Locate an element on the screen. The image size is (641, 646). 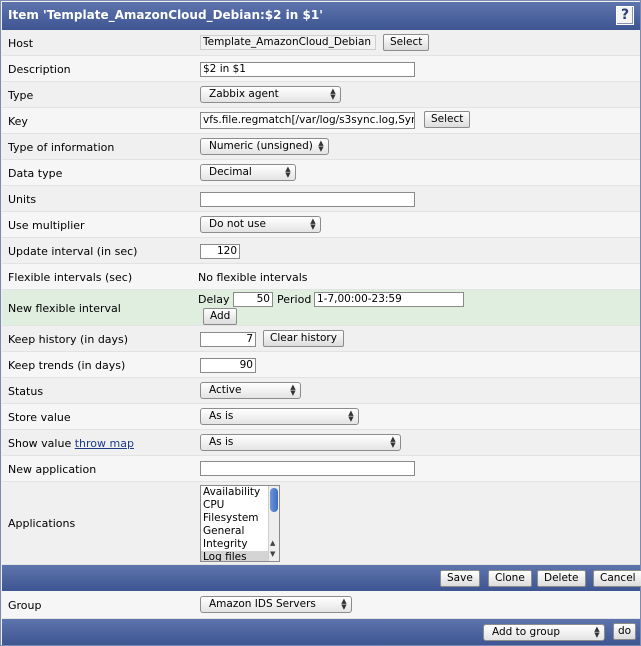
units-label: Units is located at coordinates (22, 199).